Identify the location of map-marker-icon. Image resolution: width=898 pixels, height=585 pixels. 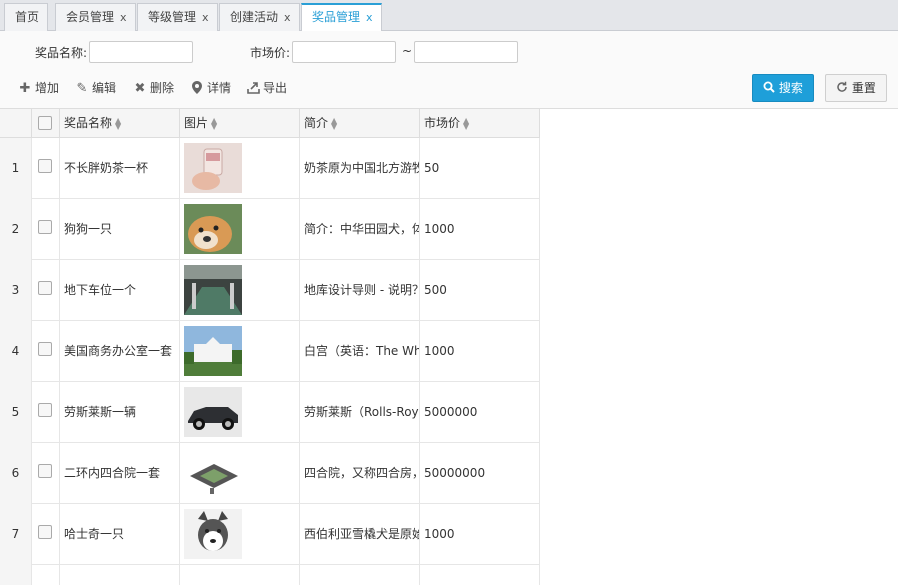
(197, 88).